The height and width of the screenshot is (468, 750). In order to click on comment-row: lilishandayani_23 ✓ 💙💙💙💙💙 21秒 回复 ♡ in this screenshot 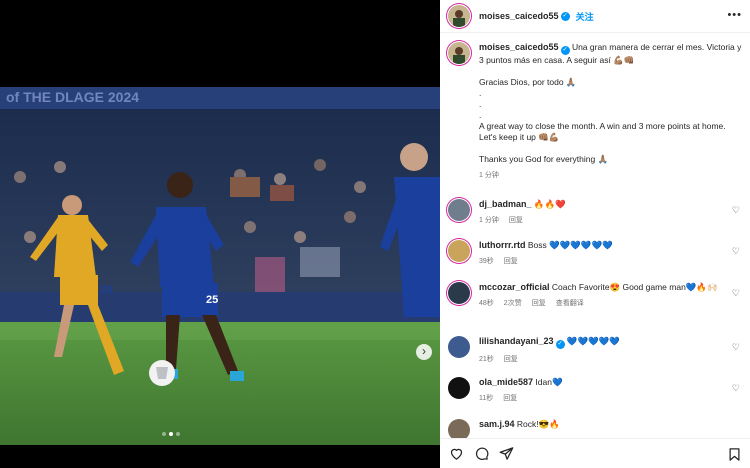, I will do `click(596, 350)`.